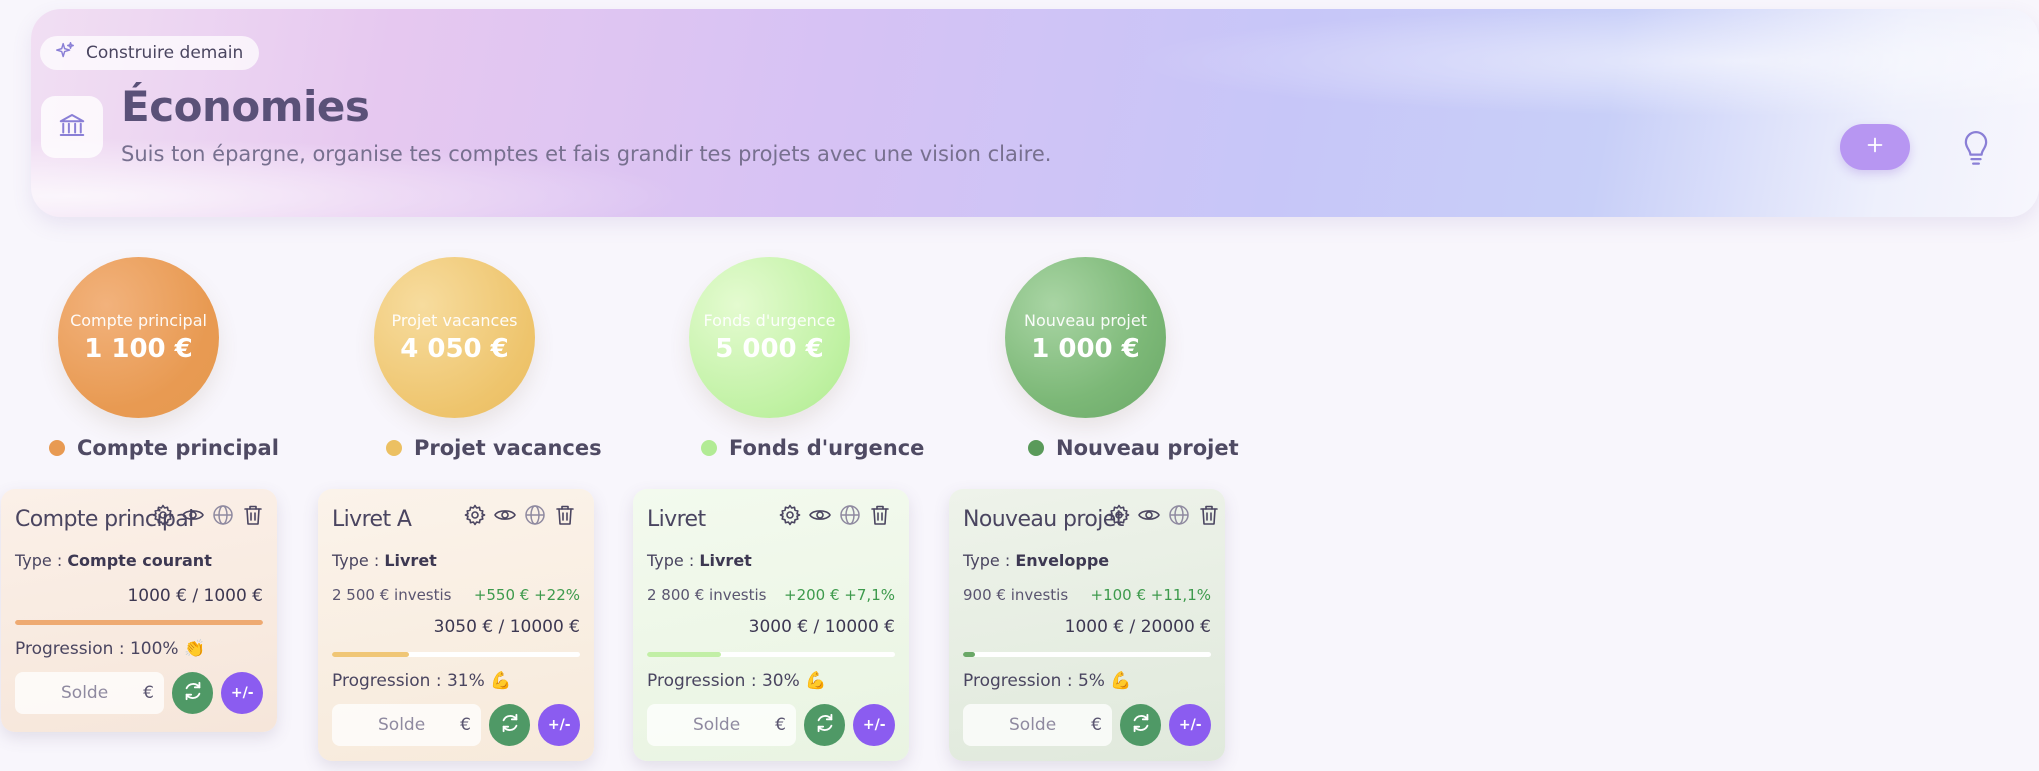 The width and height of the screenshot is (2039, 771). What do you see at coordinates (195, 596) in the screenshot?
I see `card-amount: 1000 € / 1000 €` at bounding box center [195, 596].